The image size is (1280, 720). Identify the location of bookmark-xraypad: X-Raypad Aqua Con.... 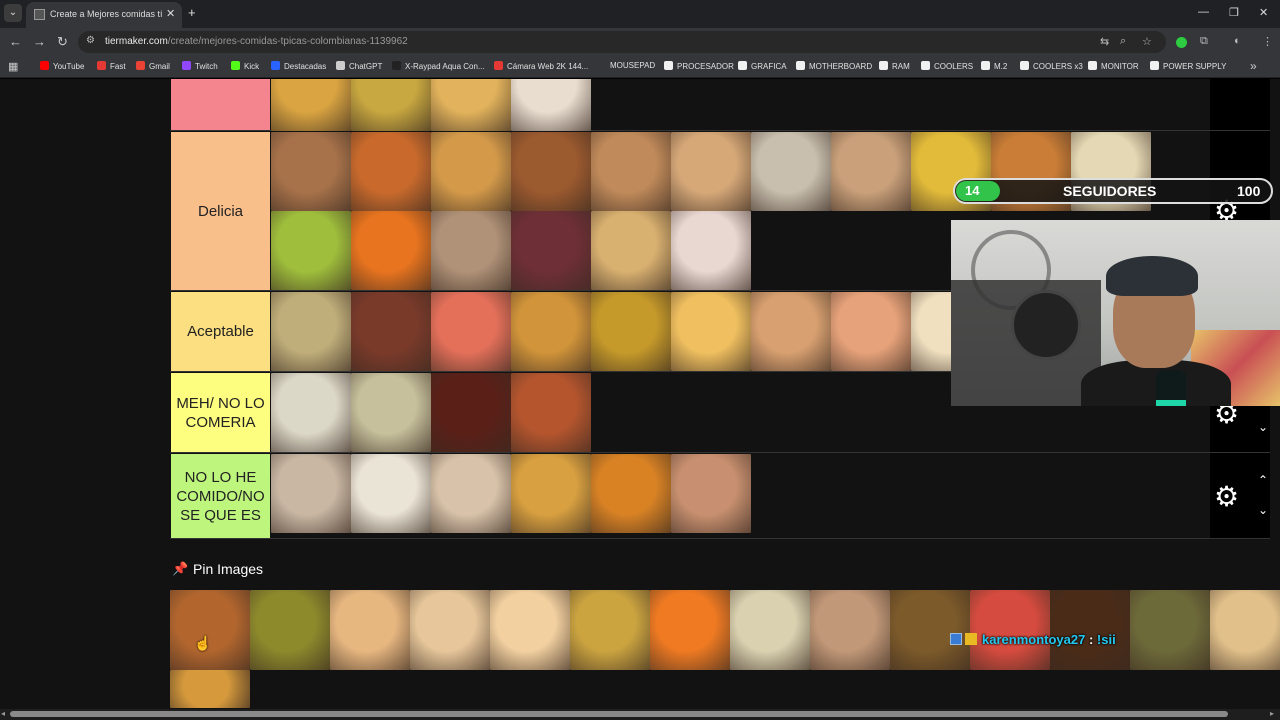
(438, 66).